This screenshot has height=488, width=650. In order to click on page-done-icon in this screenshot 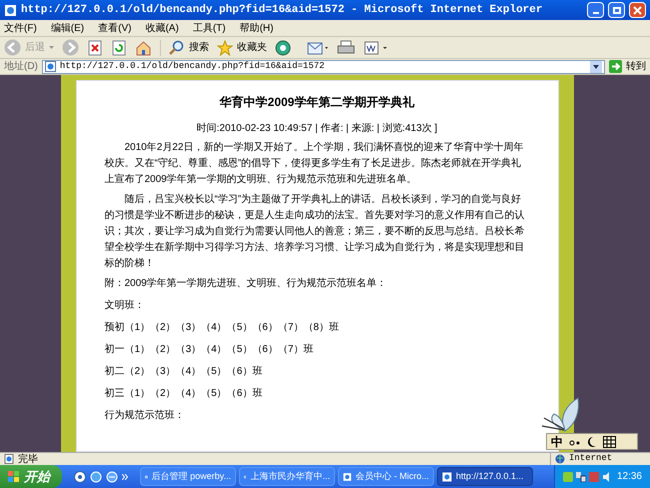, I will do `click(9, 459)`.